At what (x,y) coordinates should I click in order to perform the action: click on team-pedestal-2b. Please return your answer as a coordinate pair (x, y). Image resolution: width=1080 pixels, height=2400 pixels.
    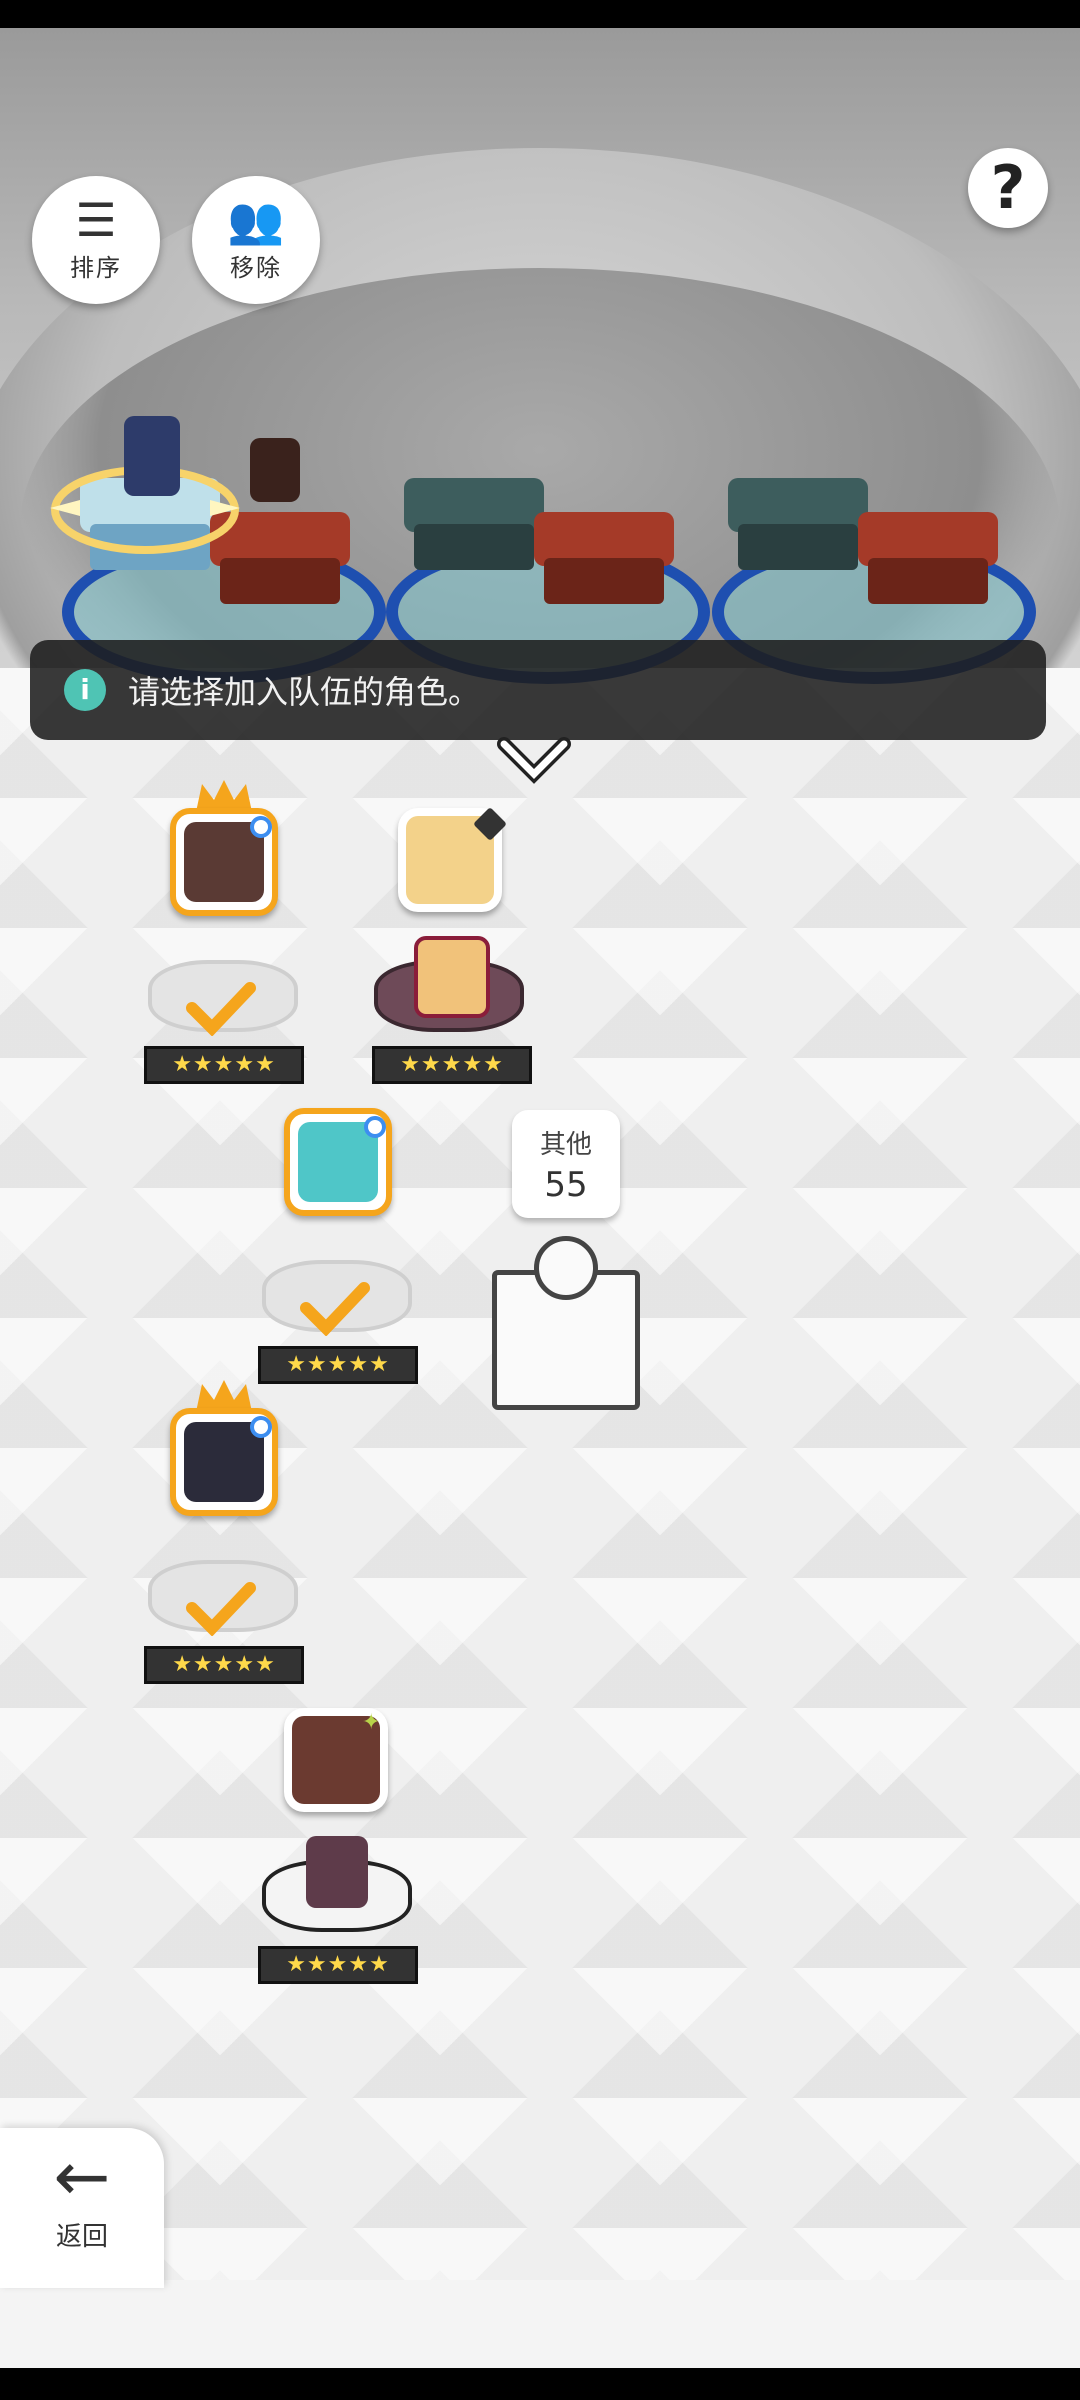
    Looking at the image, I should click on (604, 560).